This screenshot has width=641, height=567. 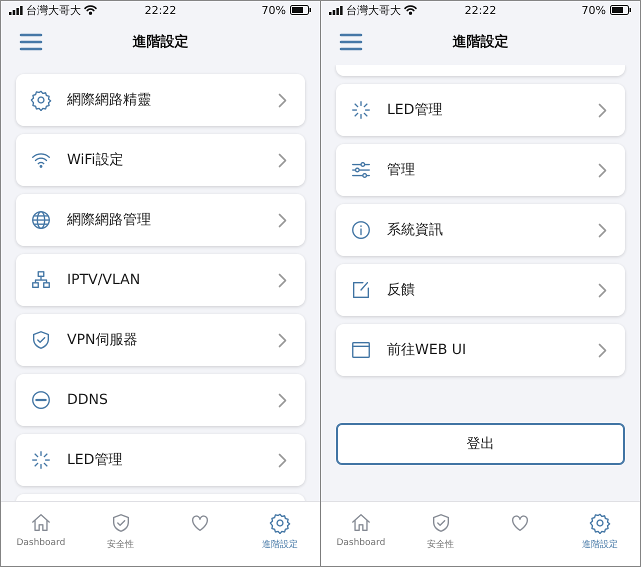 I want to click on window-icon, so click(x=361, y=350).